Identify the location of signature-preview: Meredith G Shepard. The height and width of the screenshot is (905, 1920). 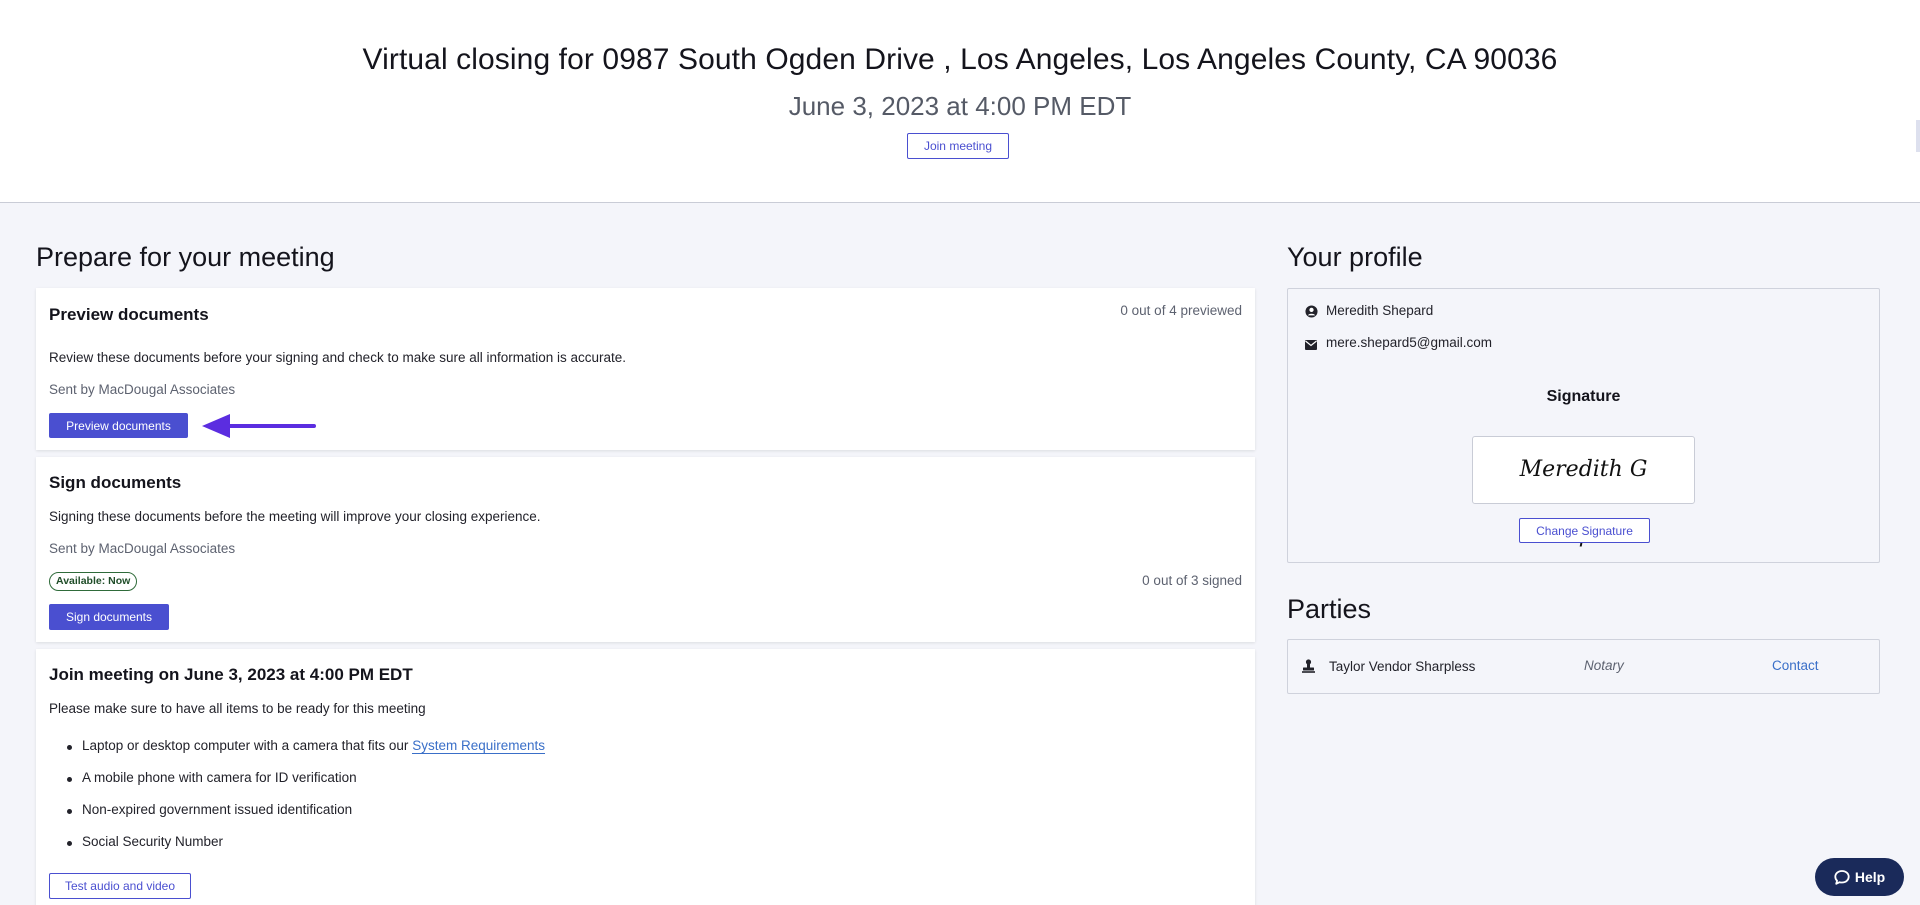
(1583, 492).